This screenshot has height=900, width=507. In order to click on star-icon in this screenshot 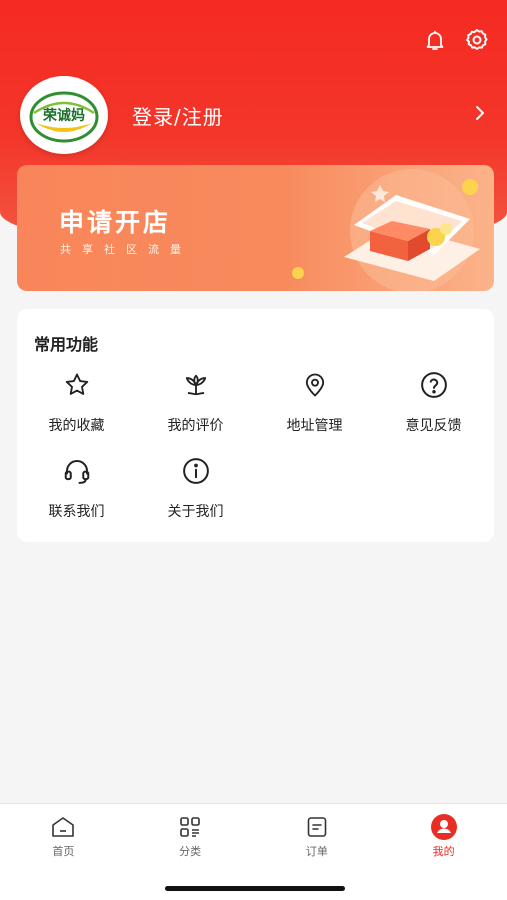, I will do `click(77, 385)`.